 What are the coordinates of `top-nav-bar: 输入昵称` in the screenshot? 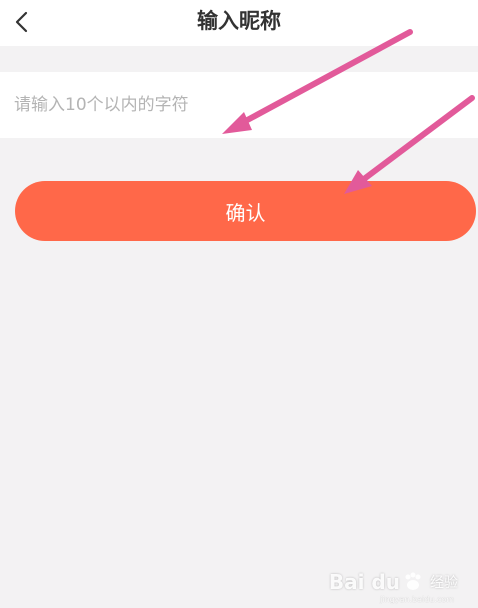 It's located at (239, 23).